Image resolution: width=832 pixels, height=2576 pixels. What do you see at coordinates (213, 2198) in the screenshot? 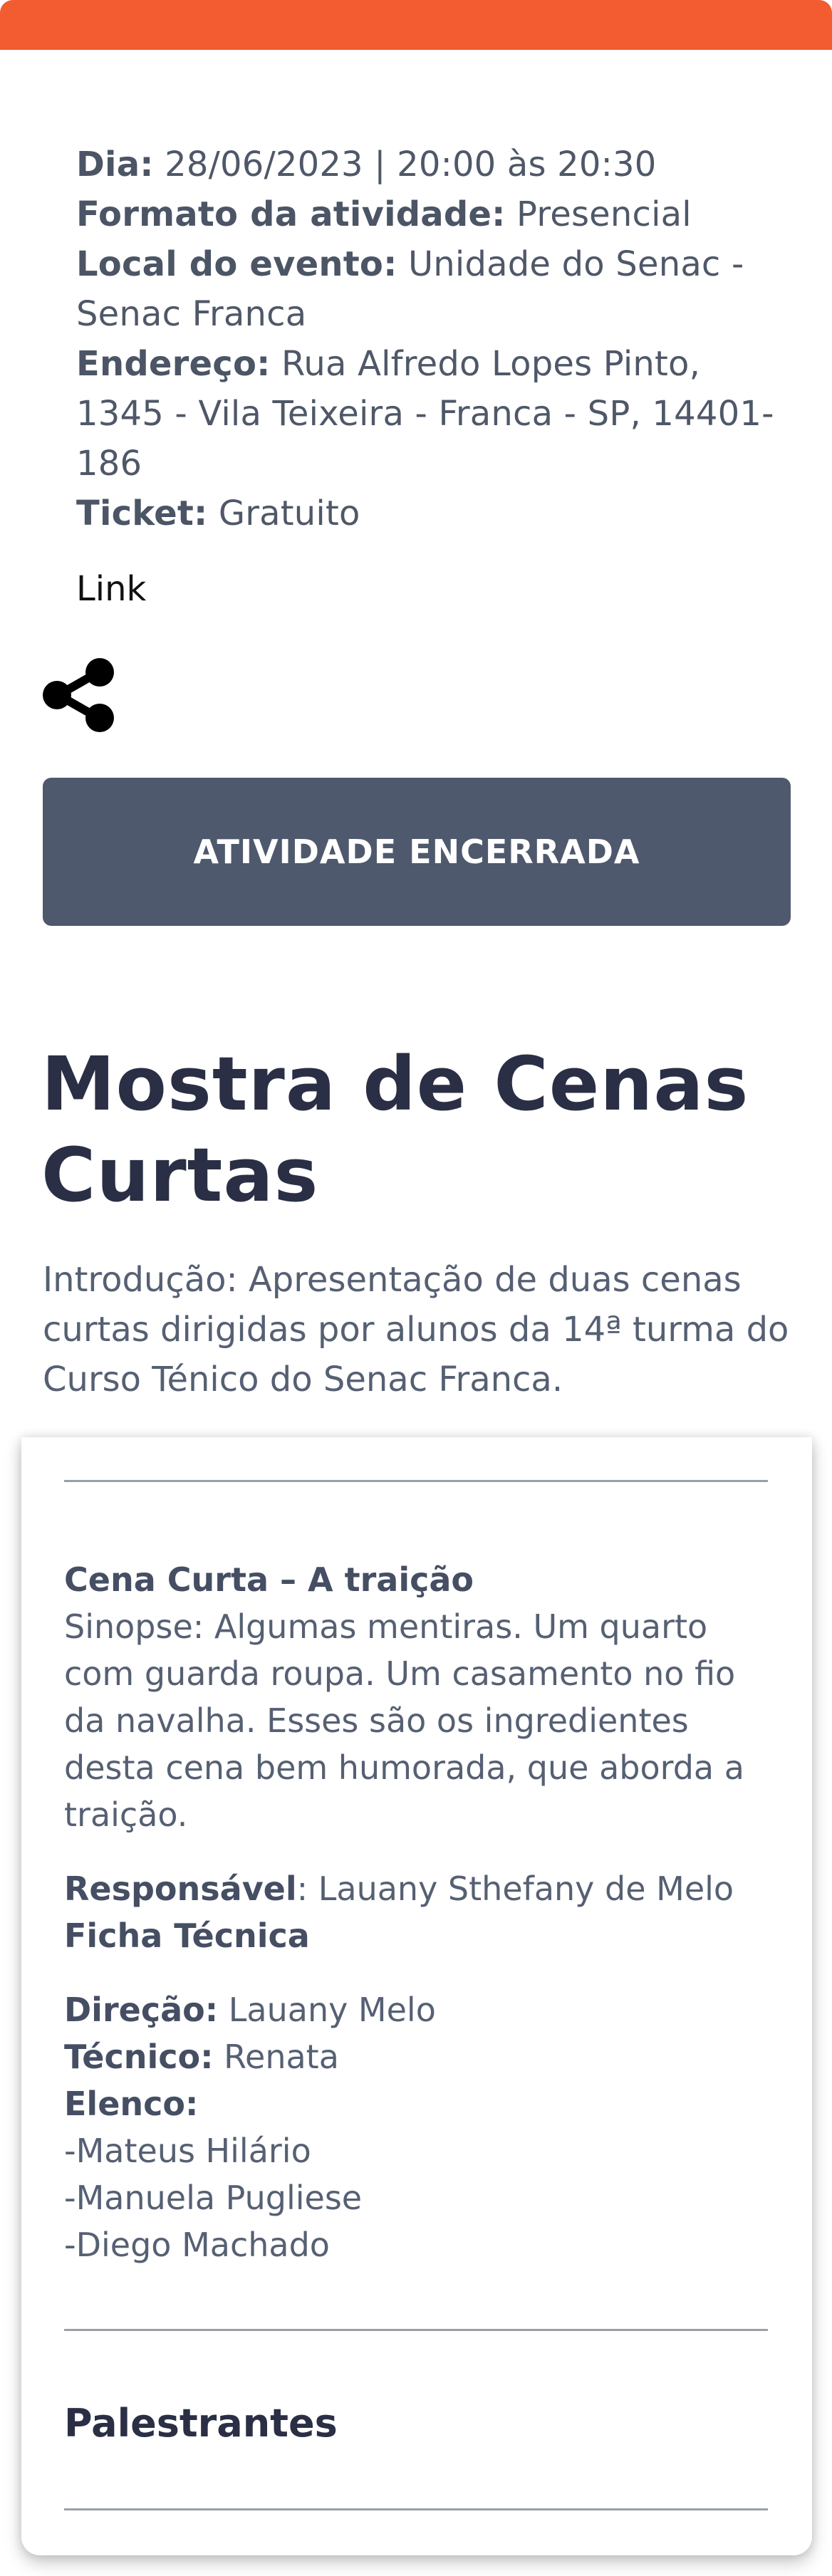
I see `cast-member: -Manuela Pugliese` at bounding box center [213, 2198].